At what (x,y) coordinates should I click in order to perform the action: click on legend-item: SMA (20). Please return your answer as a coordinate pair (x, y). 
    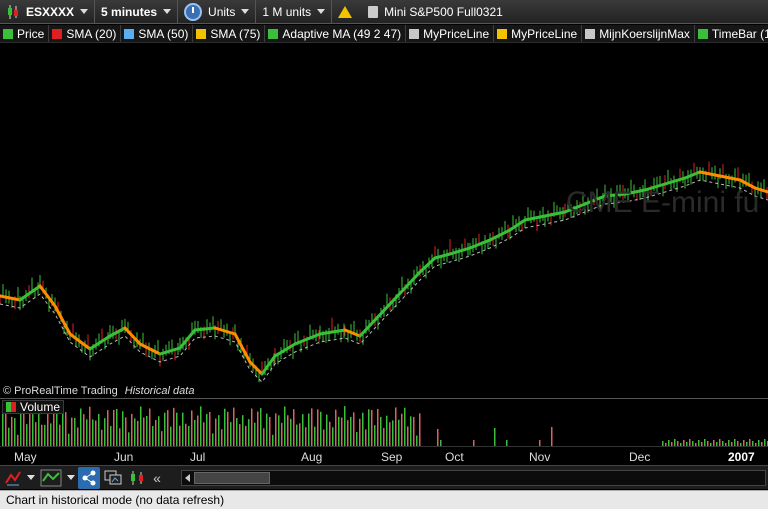
    Looking at the image, I should click on (85, 33).